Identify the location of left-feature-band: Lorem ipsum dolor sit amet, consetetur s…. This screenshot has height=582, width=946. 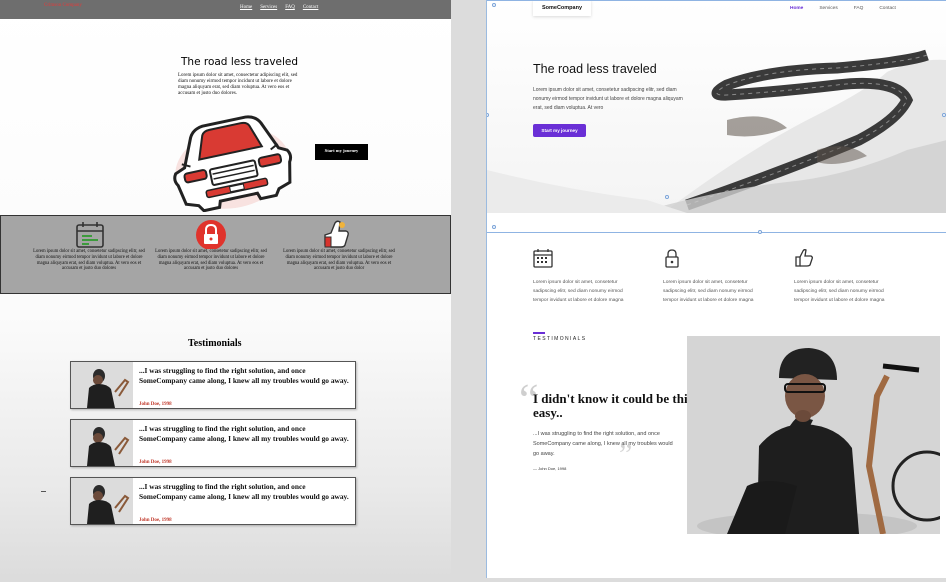
(225, 254).